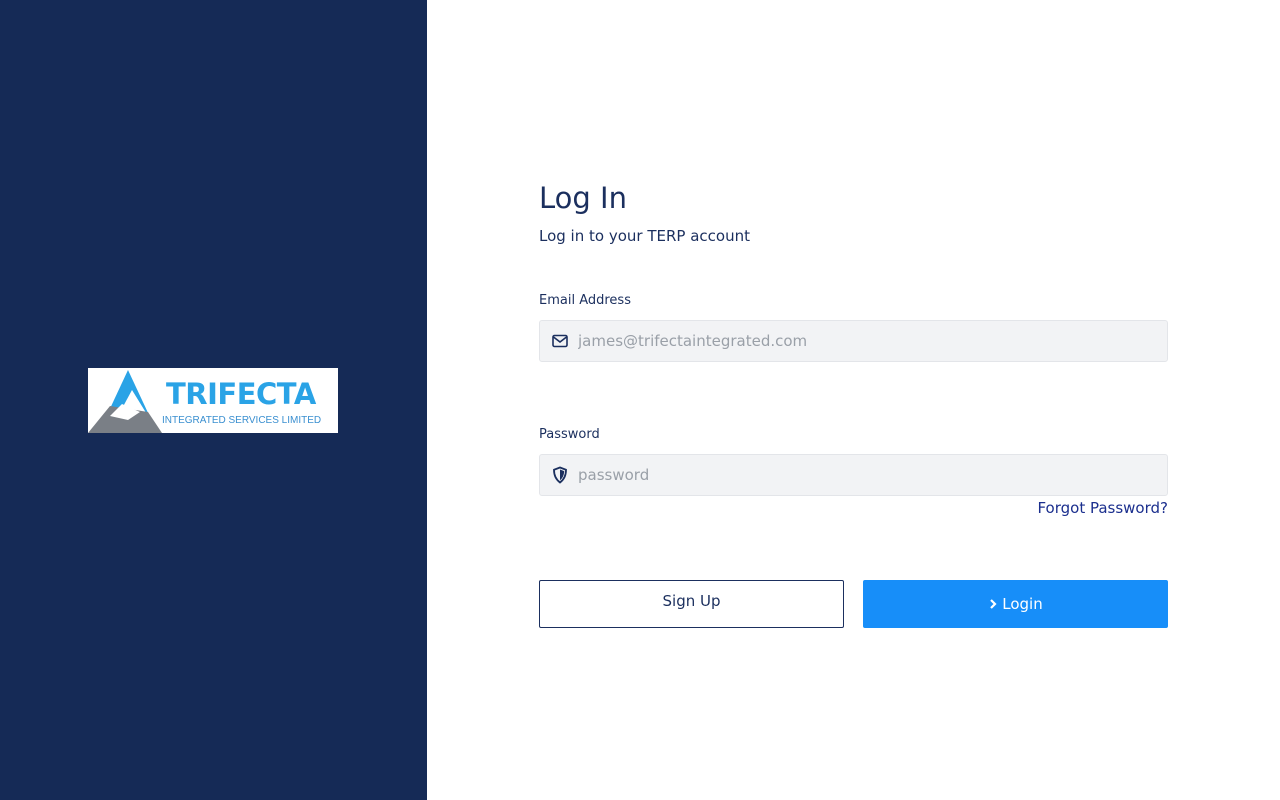 The image size is (1280, 800). I want to click on password-input, so click(870, 475).